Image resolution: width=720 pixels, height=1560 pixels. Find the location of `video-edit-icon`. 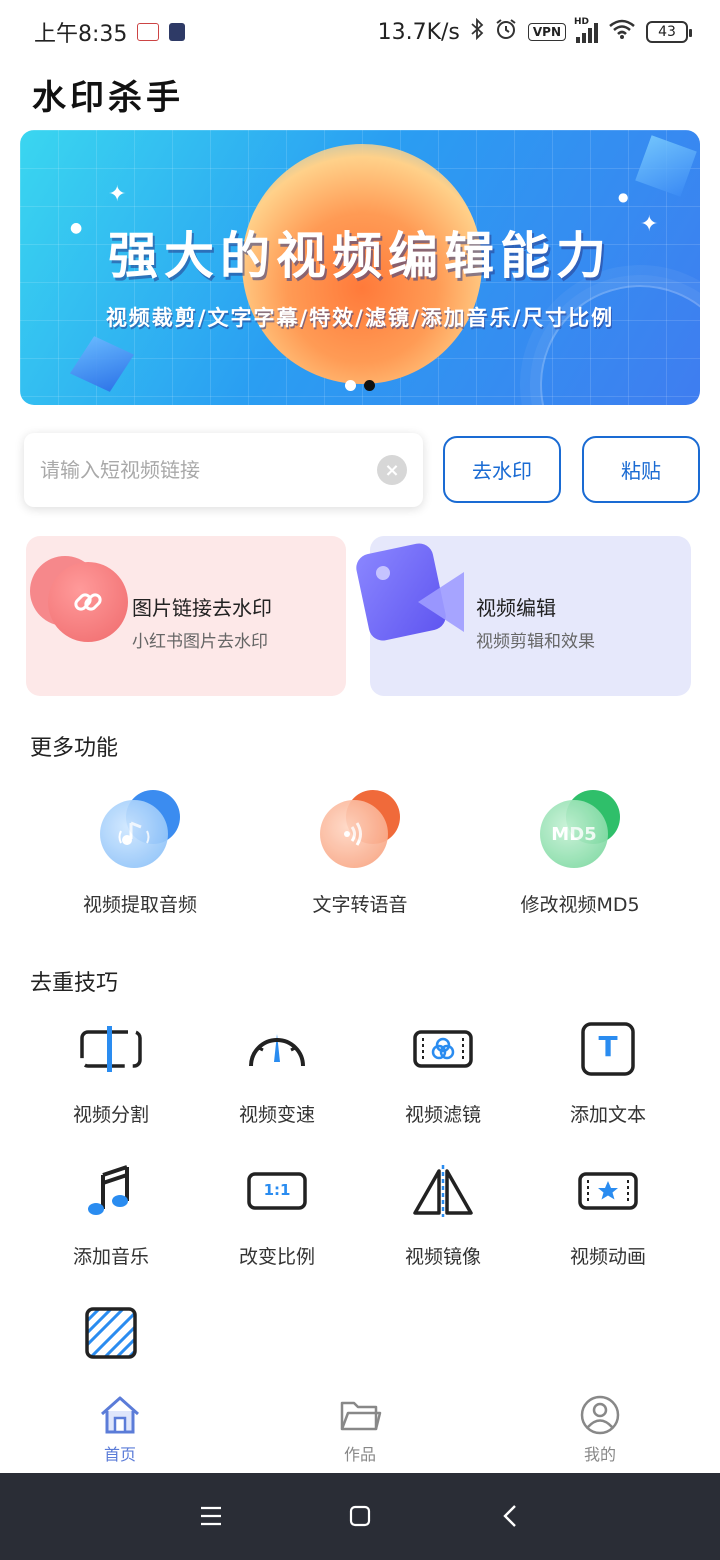

video-edit-icon is located at coordinates (412, 592).